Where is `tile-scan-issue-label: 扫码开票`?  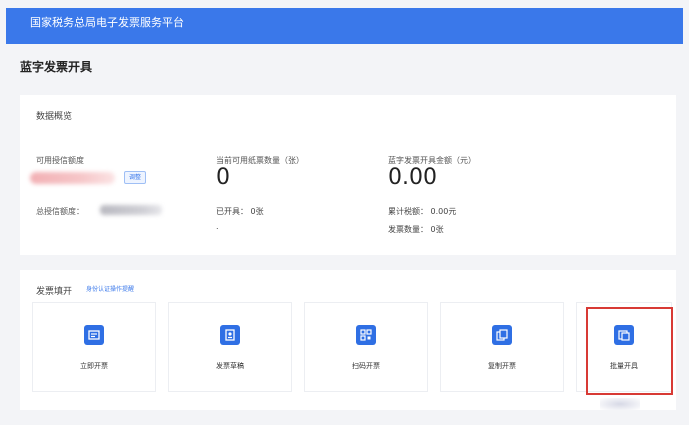
tile-scan-issue-label: 扫码开票 is located at coordinates (366, 366).